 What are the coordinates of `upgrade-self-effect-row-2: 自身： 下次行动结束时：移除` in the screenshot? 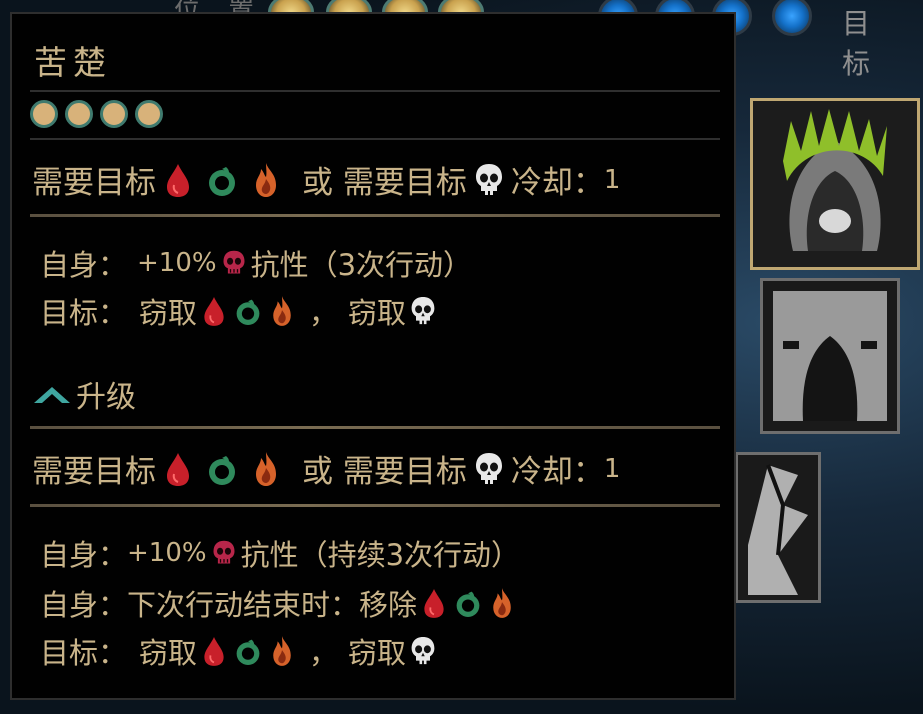 It's located at (279, 603).